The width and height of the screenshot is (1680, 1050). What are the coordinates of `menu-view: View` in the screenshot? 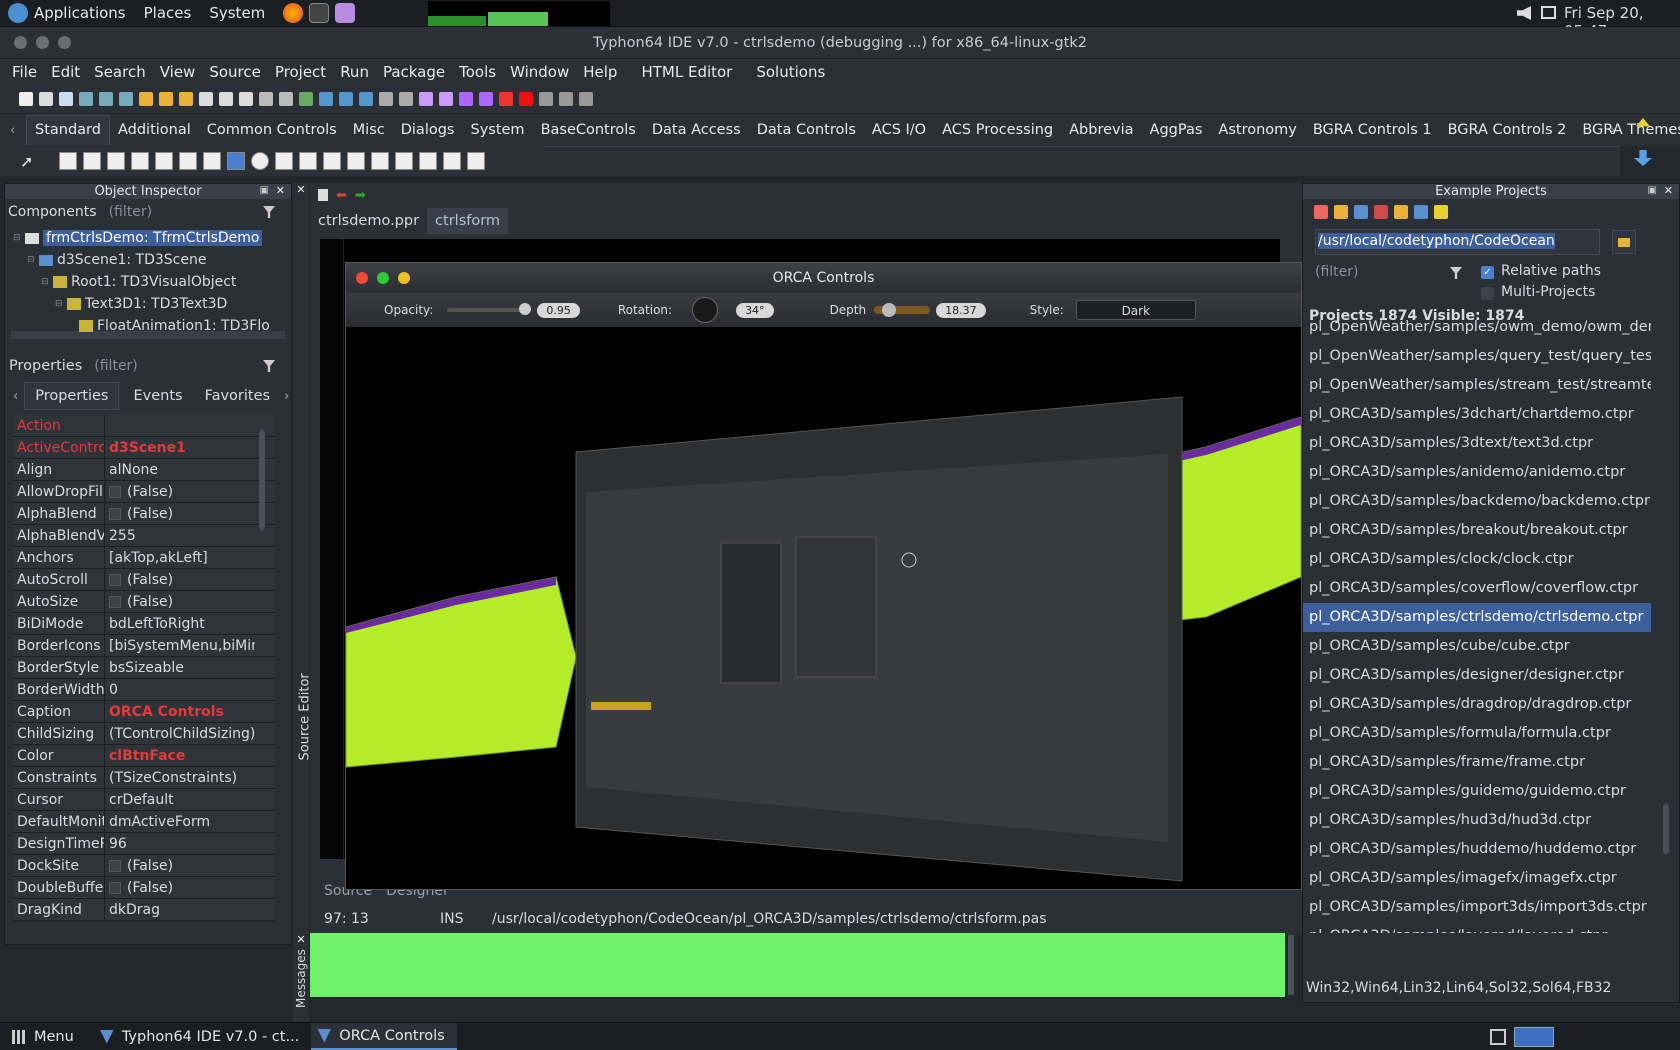 It's located at (178, 72).